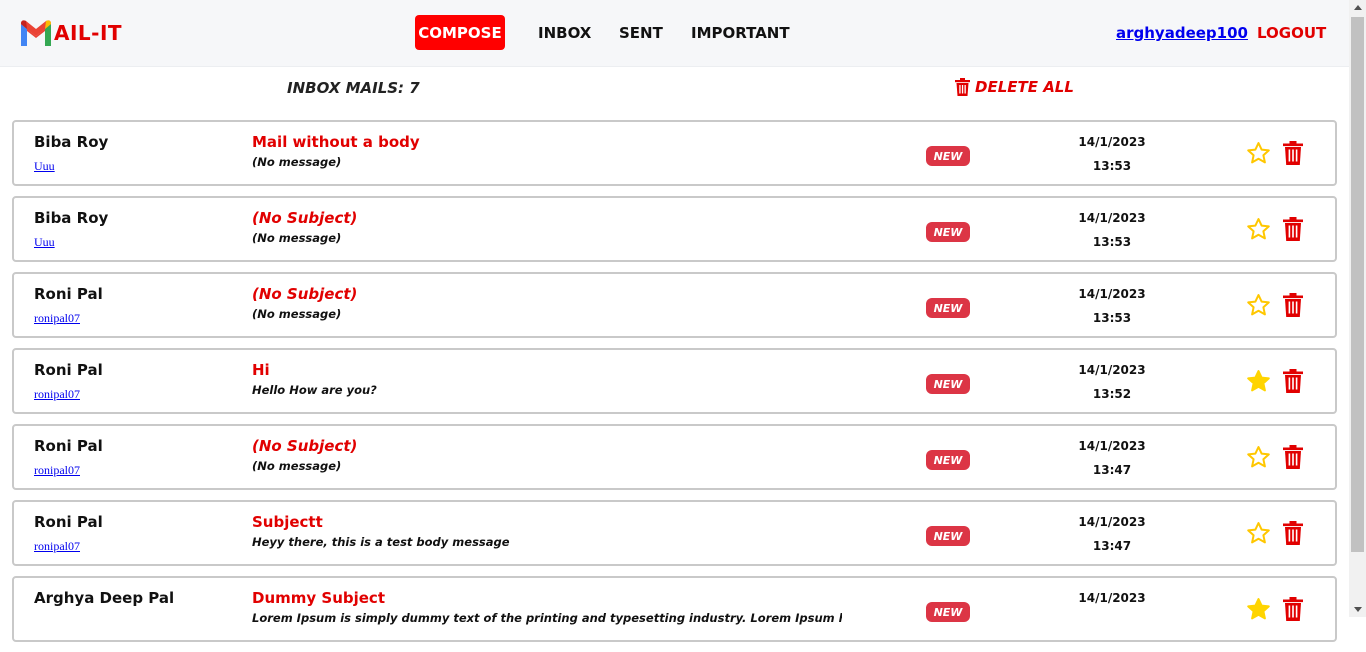 The height and width of the screenshot is (652, 1366). Describe the element at coordinates (318, 598) in the screenshot. I see `mail-subject: Dummy Subject` at that location.